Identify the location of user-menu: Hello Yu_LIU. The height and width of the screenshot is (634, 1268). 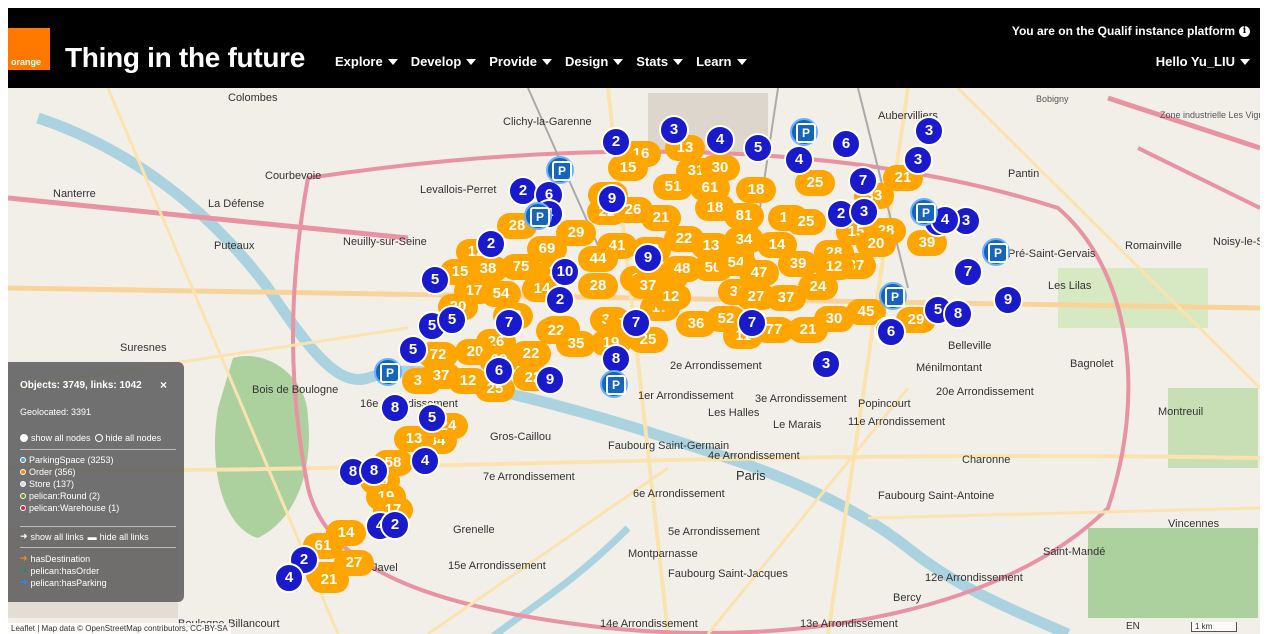
(1203, 61).